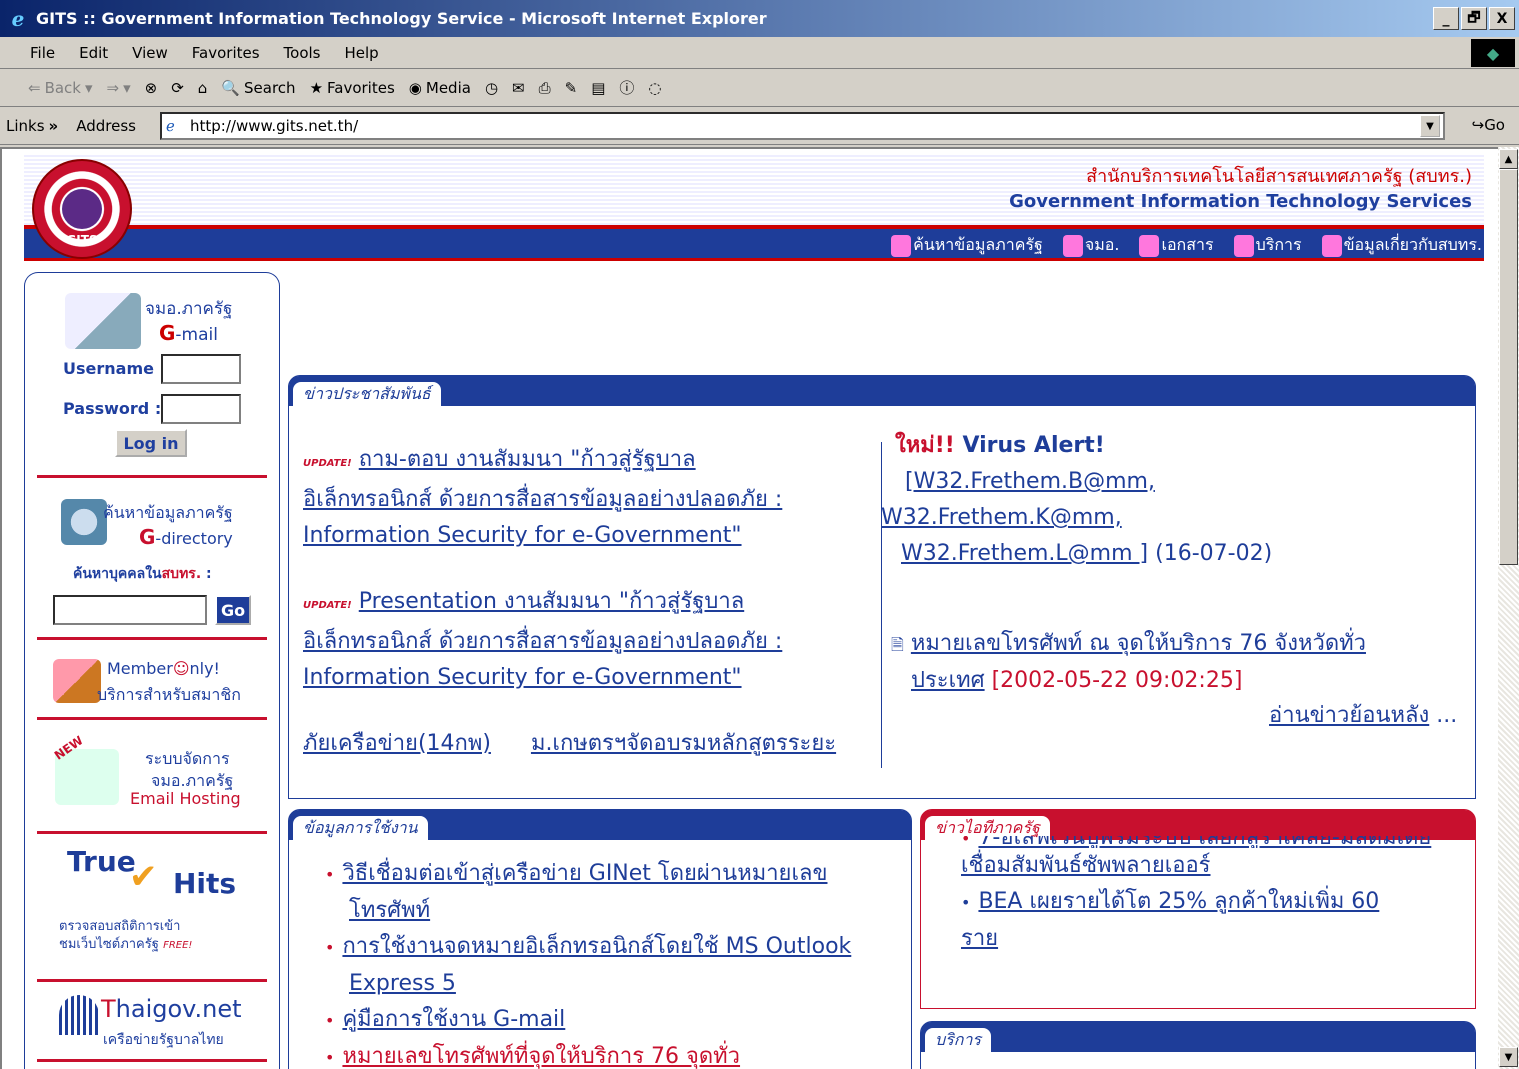  I want to click on messenger-icon: ◌, so click(655, 87).